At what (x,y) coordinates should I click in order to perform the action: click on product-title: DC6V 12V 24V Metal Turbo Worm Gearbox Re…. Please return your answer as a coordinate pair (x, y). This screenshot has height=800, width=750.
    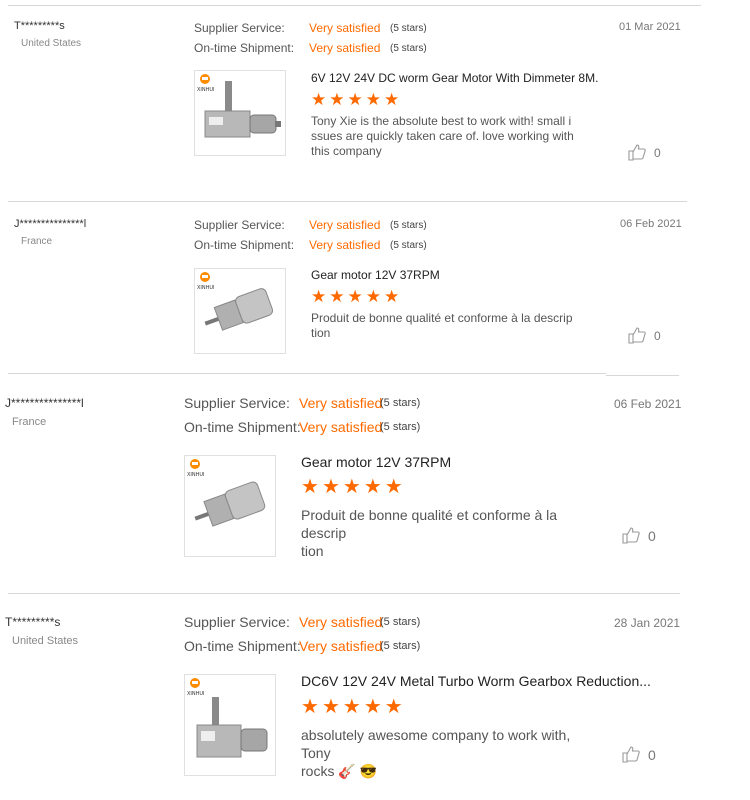
    Looking at the image, I should click on (476, 681).